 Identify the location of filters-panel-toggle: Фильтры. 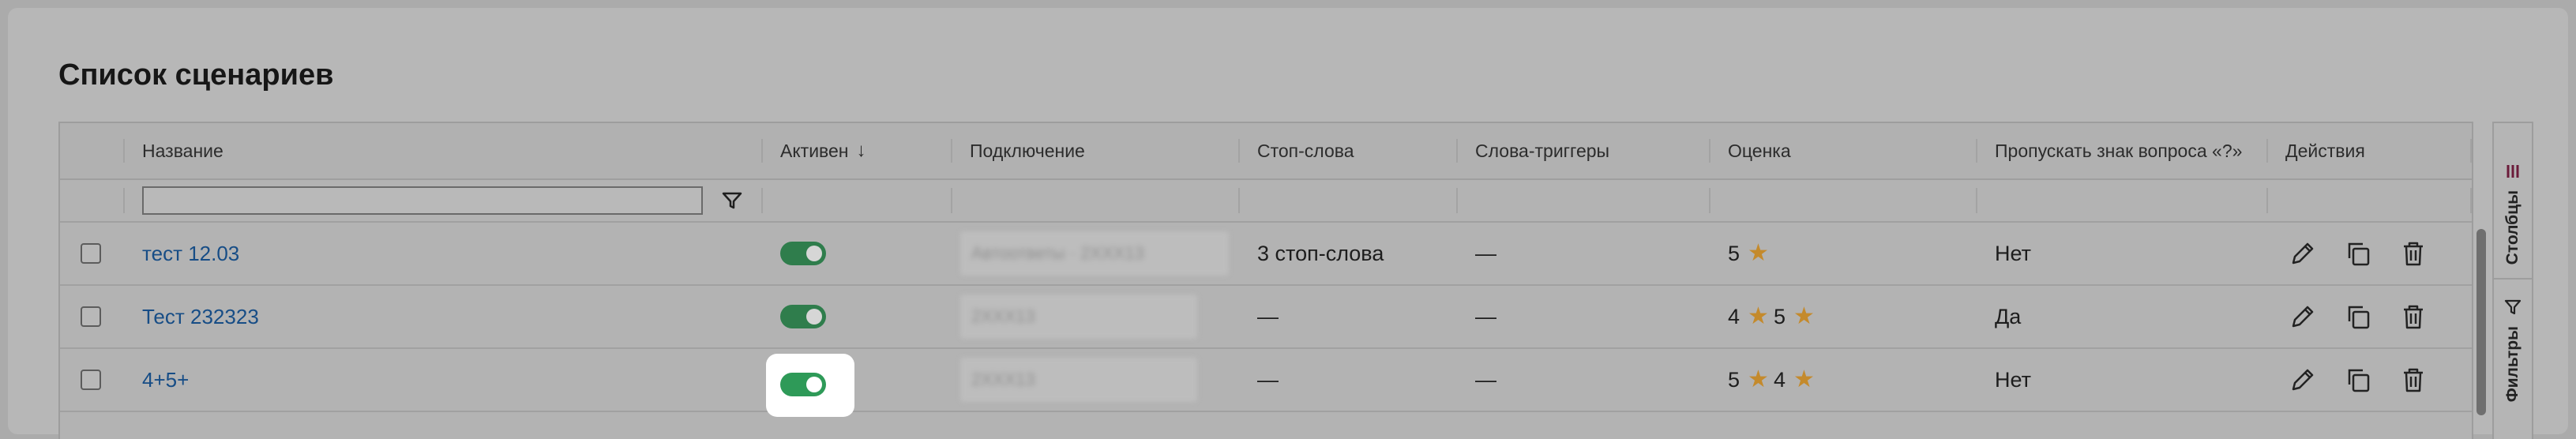
(2513, 350).